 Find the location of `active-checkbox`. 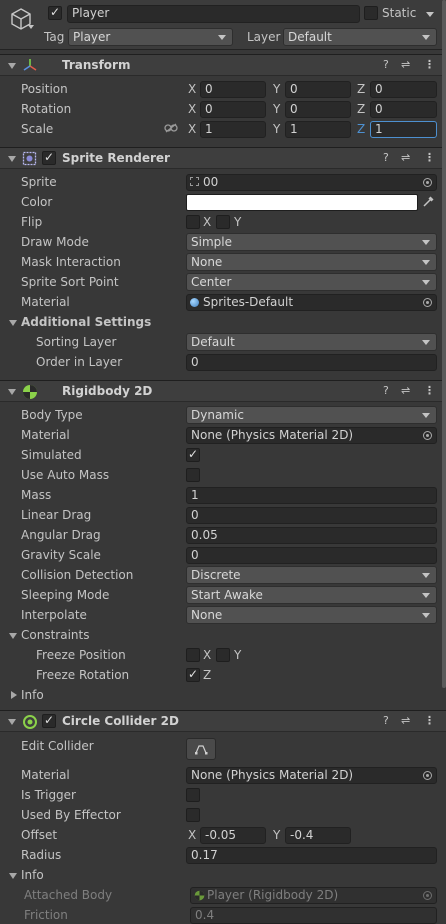

active-checkbox is located at coordinates (55, 12).